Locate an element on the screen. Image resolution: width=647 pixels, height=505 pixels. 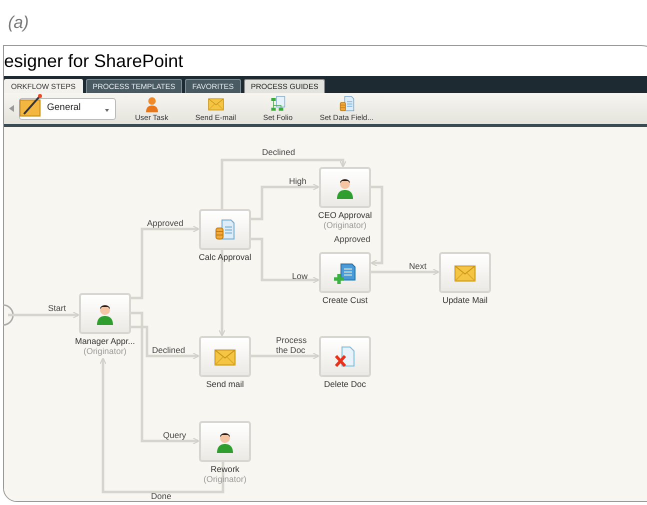
connector-label: High is located at coordinates (297, 181).